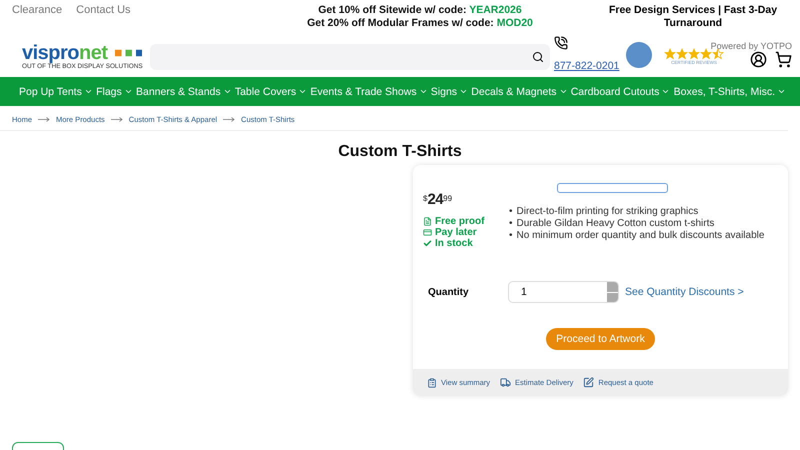 Image resolution: width=800 pixels, height=450 pixels. What do you see at coordinates (369, 92) in the screenshot?
I see `nav-menu-item: Events & Trade Shows` at bounding box center [369, 92].